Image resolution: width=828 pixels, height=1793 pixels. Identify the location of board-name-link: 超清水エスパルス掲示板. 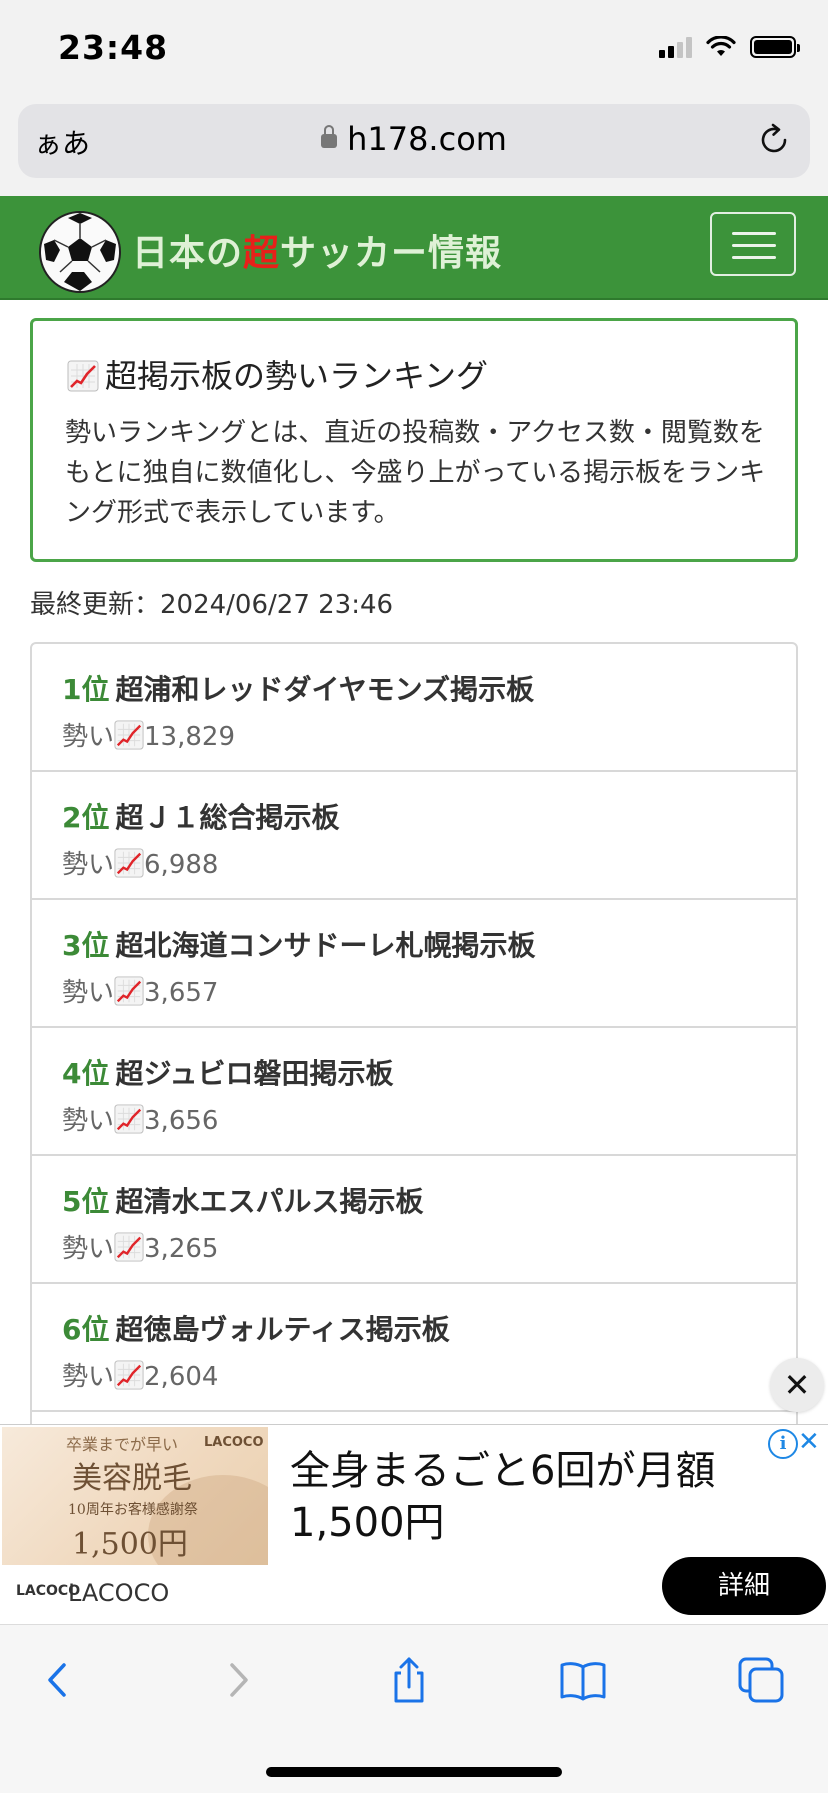
(269, 1201).